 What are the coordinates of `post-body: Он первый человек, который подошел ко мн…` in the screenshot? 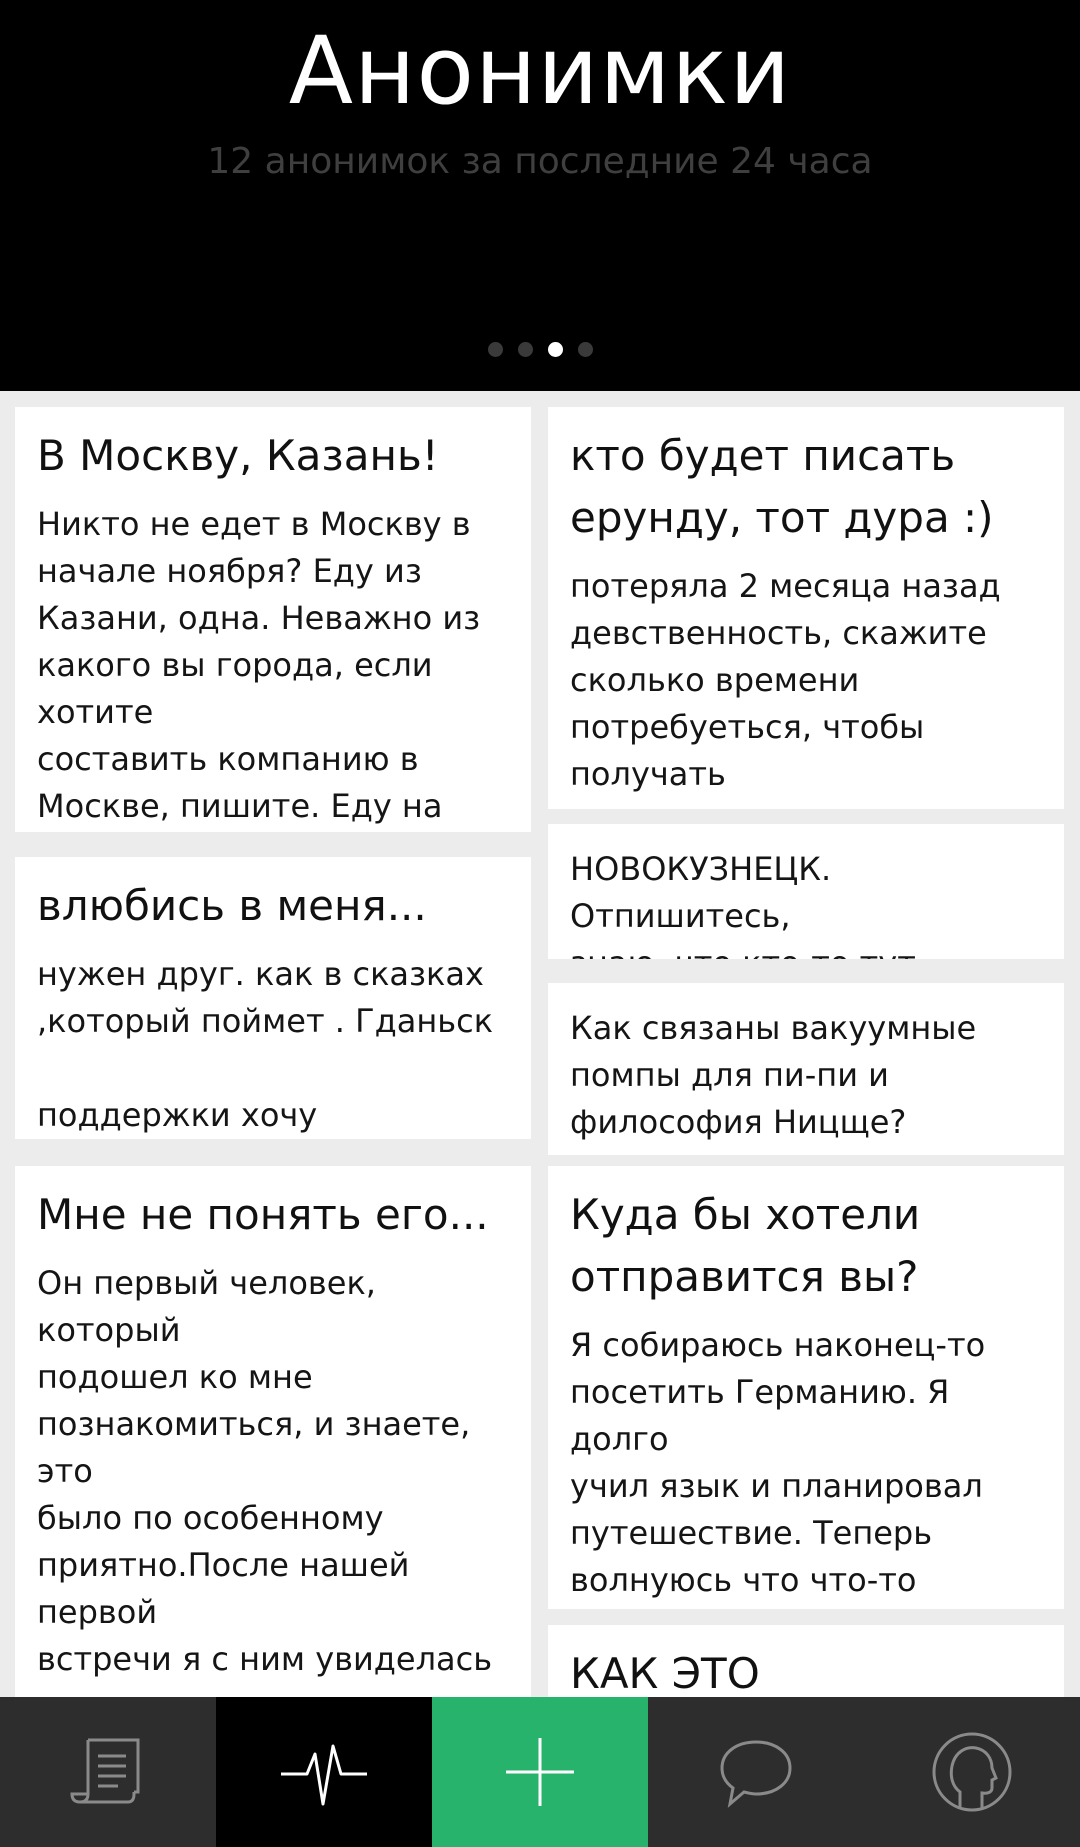 It's located at (265, 1480).